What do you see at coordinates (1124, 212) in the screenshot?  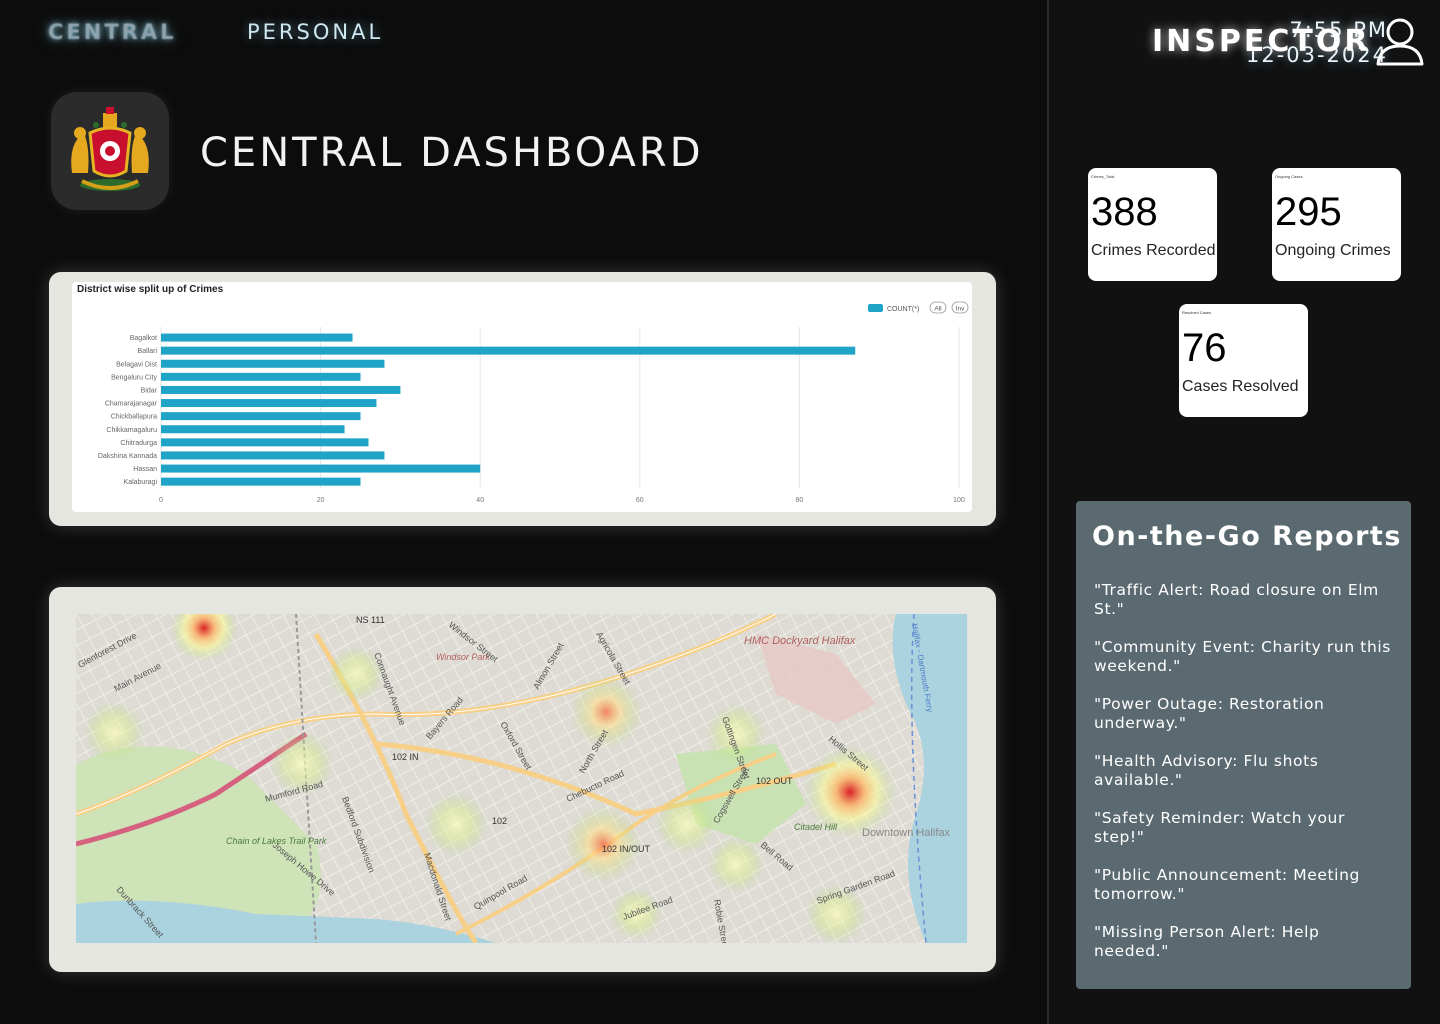 I see `stat-value: 388` at bounding box center [1124, 212].